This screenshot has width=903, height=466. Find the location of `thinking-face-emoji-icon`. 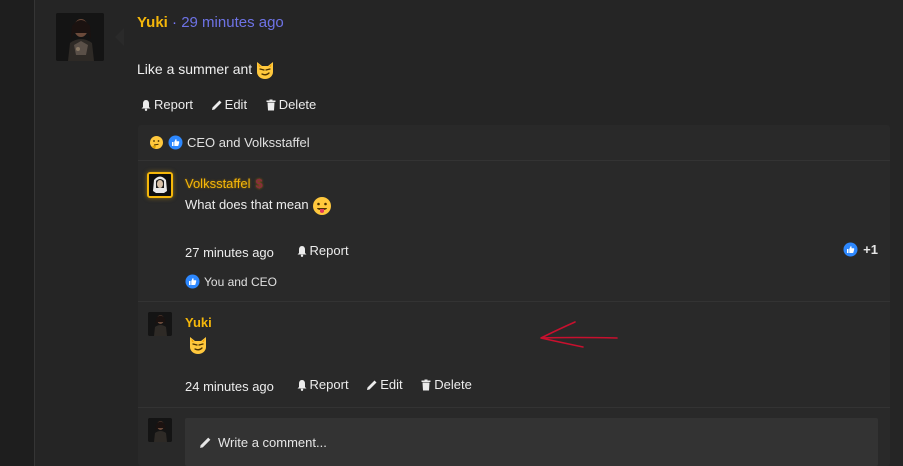

thinking-face-emoji-icon is located at coordinates (156, 142).